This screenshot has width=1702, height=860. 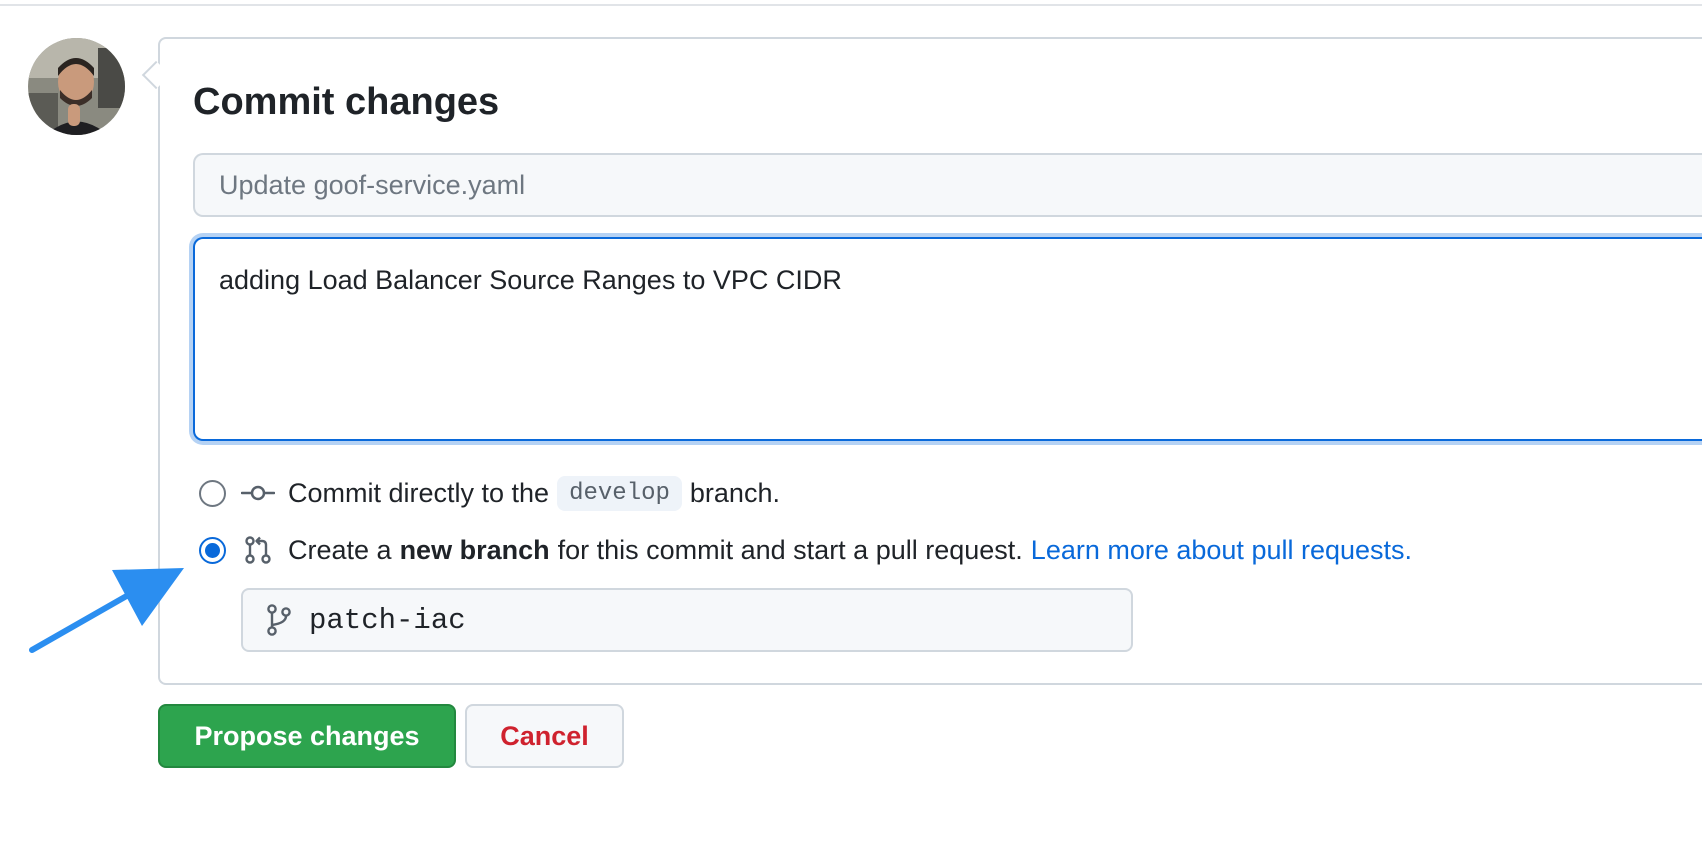 I want to click on propose-changes-button: Propose changes, so click(x=307, y=736).